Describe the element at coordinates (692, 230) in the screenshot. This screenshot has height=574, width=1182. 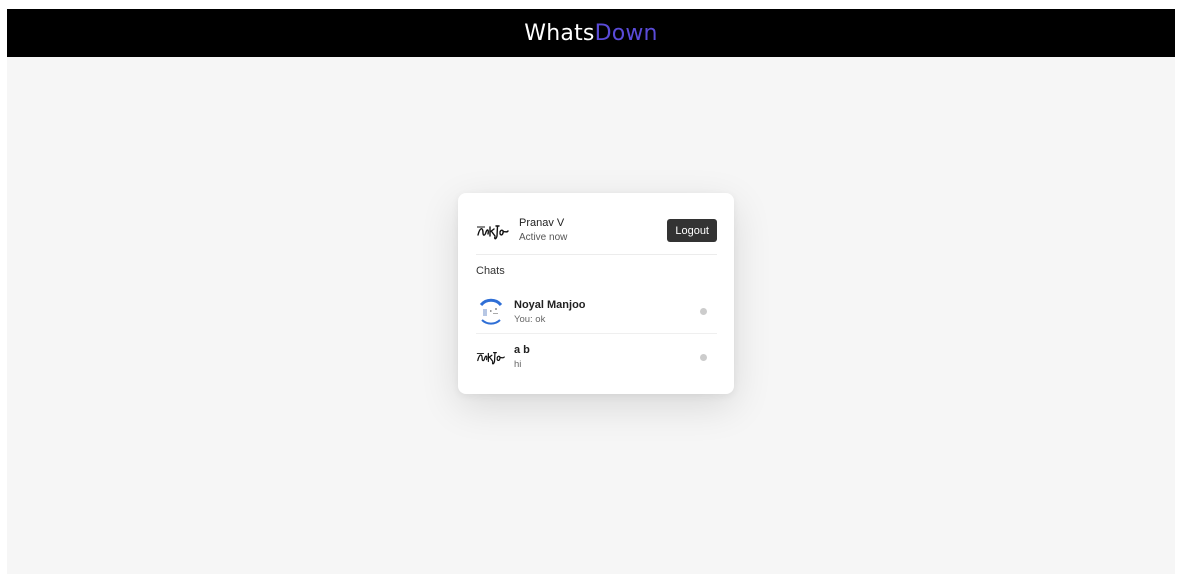
I see `logout-button: Logout` at that location.